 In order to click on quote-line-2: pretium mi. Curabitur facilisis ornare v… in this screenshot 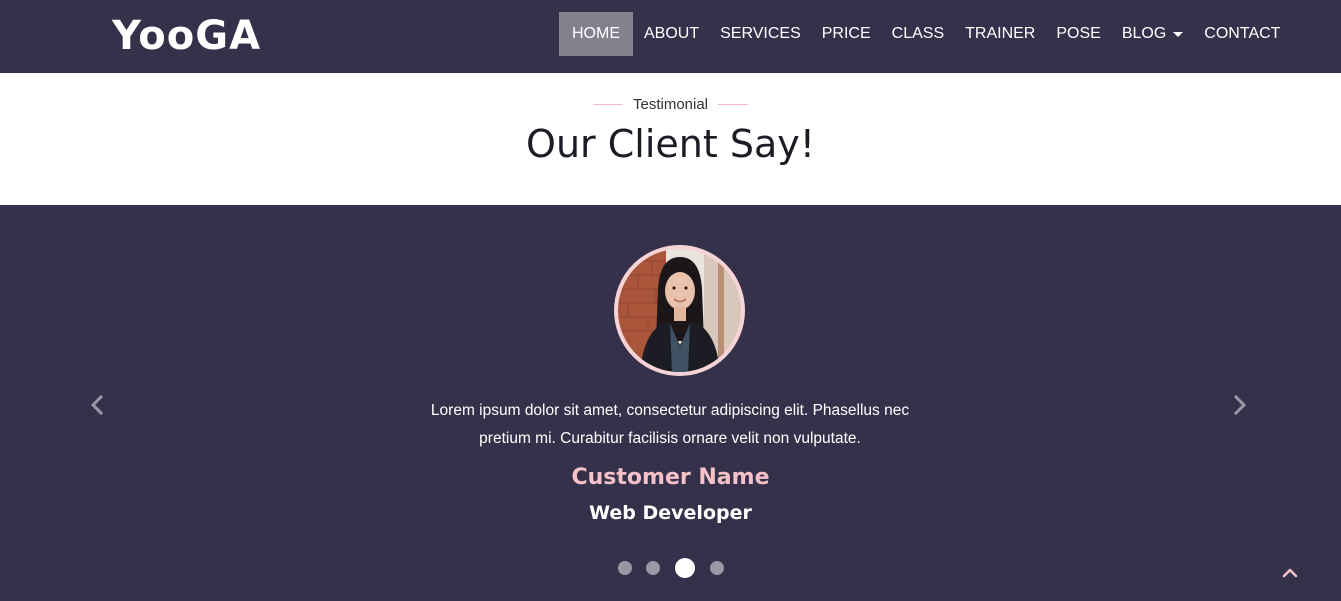, I will do `click(670, 438)`.